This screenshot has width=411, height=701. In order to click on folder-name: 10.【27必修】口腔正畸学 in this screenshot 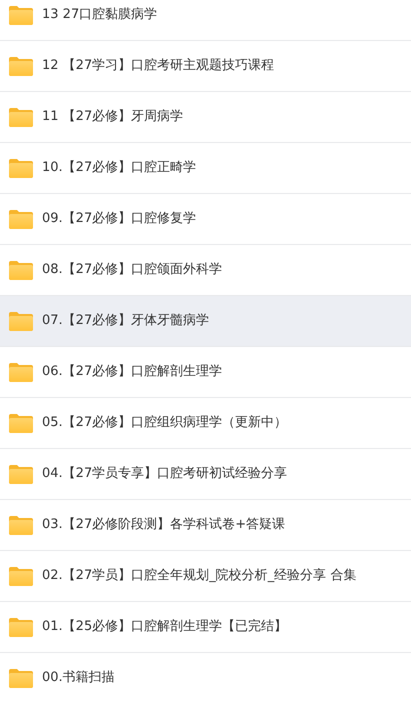, I will do `click(119, 168)`.